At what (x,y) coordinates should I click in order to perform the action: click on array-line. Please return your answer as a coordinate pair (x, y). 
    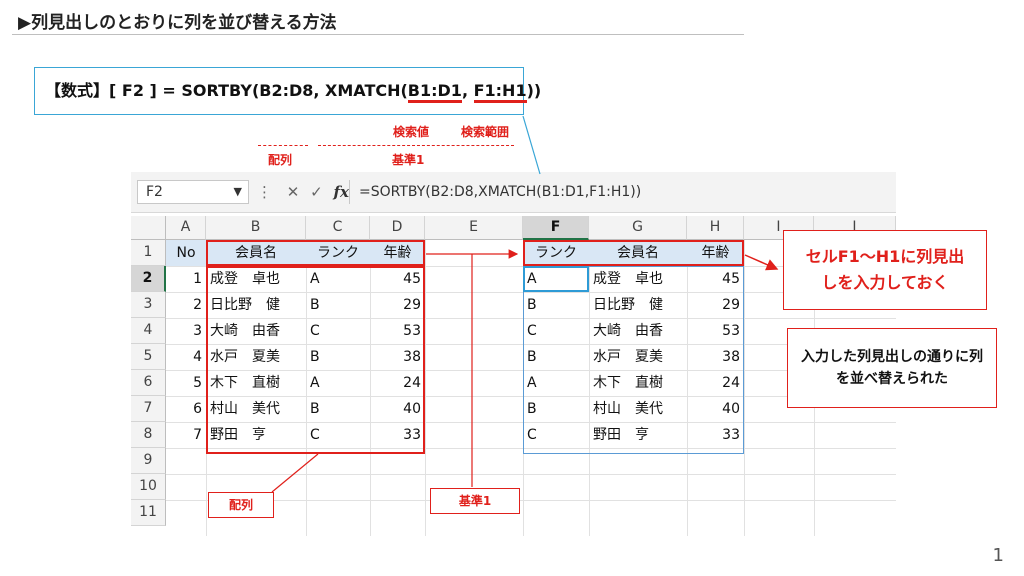
    Looking at the image, I should click on (295, 473).